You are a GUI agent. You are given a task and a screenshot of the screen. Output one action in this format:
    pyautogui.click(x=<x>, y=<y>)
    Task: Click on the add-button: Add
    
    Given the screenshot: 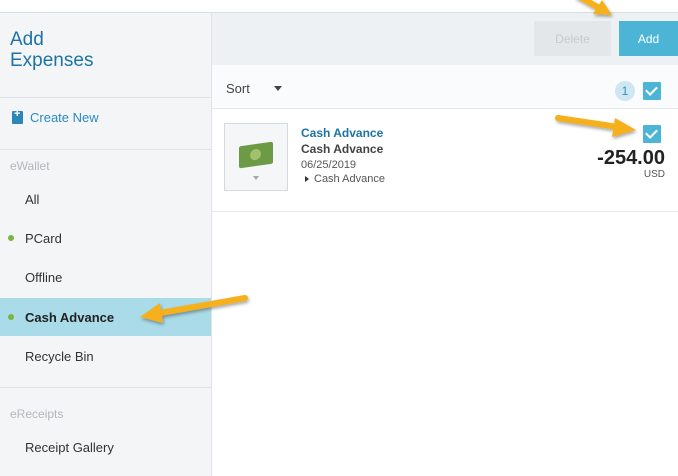 What is the action you would take?
    pyautogui.click(x=648, y=38)
    